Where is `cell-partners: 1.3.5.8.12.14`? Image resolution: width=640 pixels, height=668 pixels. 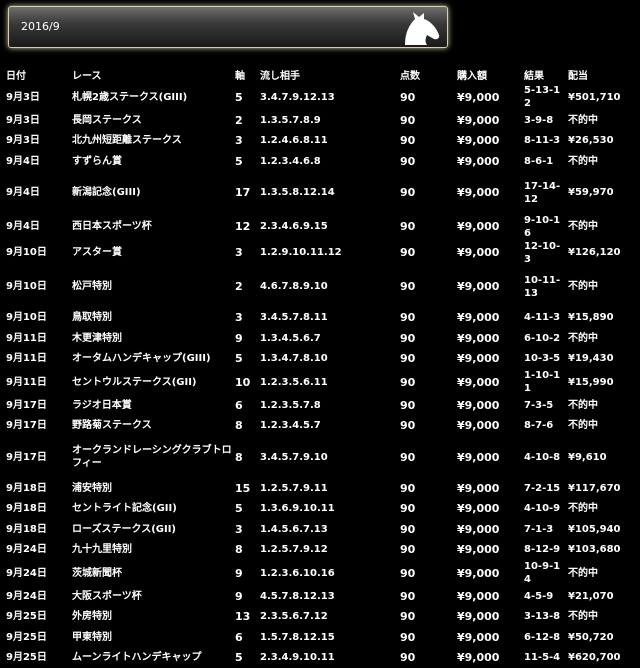 cell-partners: 1.3.5.8.12.14 is located at coordinates (328, 193).